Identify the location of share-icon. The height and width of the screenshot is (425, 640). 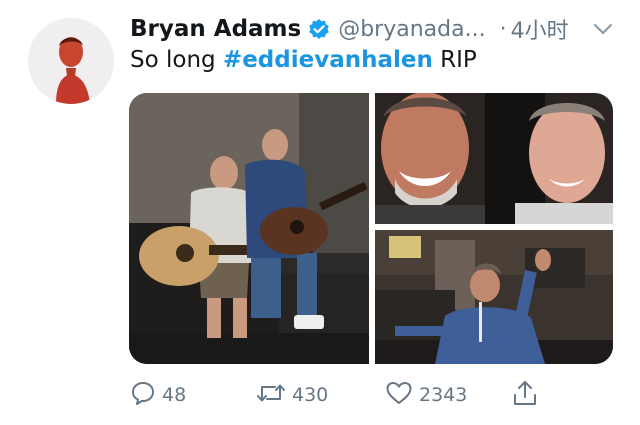
(525, 395).